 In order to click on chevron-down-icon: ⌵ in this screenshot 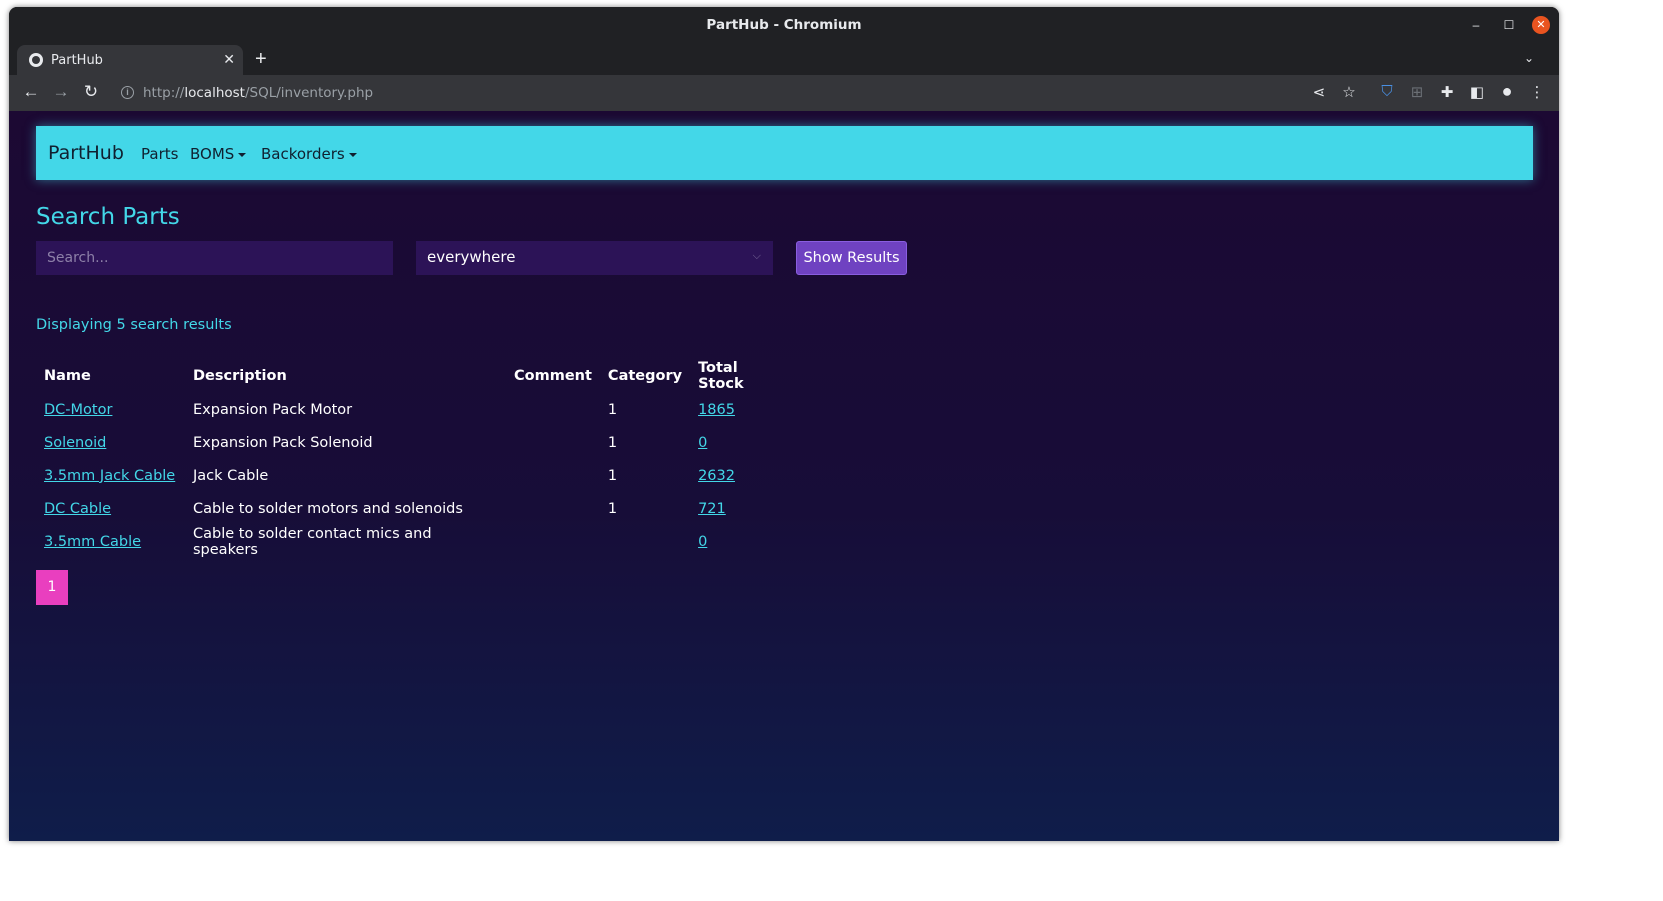, I will do `click(756, 255)`.